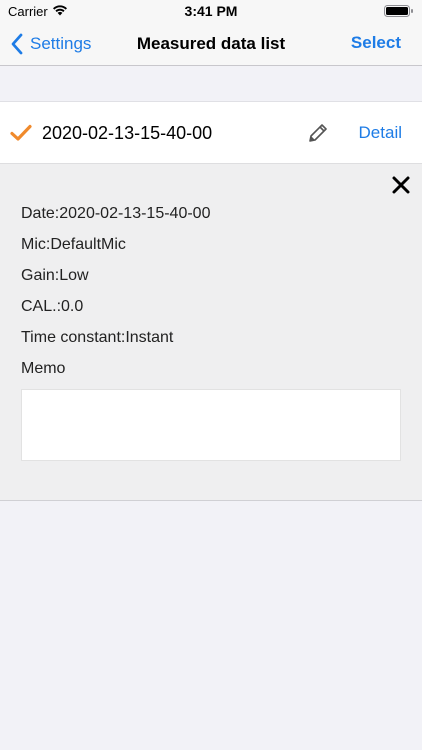 The image size is (422, 750). I want to click on navigation-bar: Settings Measured data list Select, so click(211, 44).